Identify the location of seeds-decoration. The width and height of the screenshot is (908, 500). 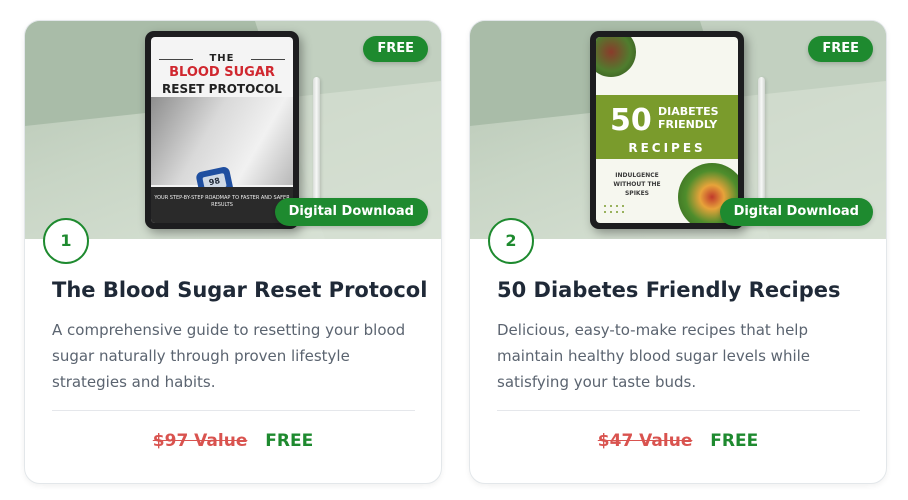
(615, 210).